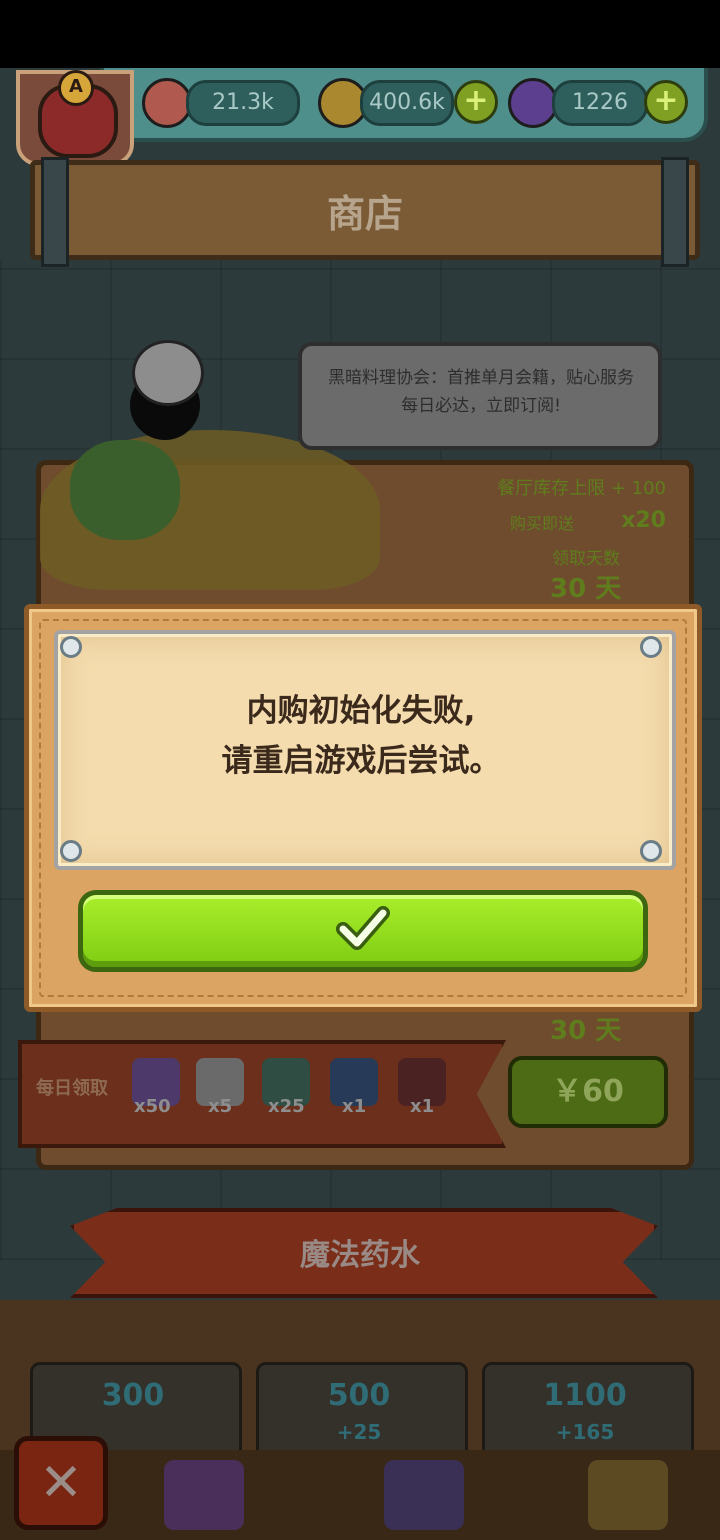  I want to click on claim-days-label: 领取天数, so click(586, 559).